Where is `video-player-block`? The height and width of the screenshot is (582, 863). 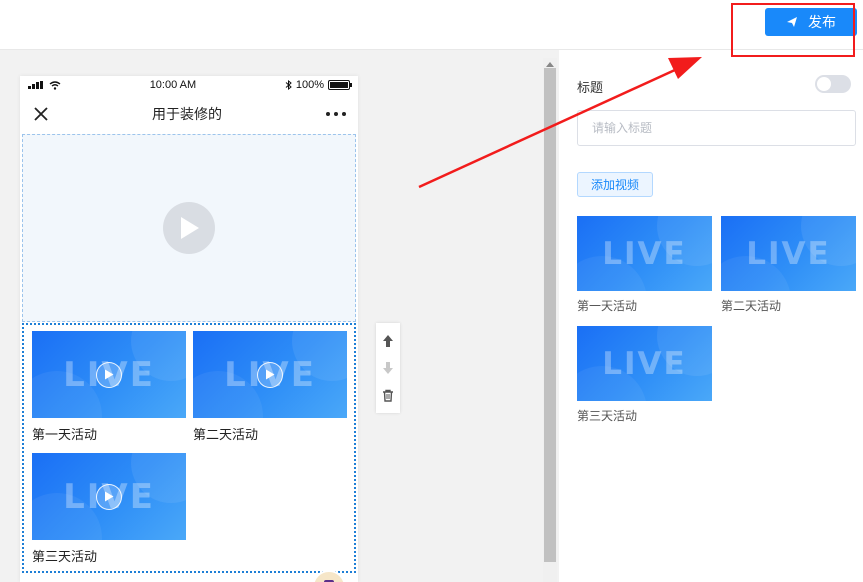
video-player-block is located at coordinates (189, 228).